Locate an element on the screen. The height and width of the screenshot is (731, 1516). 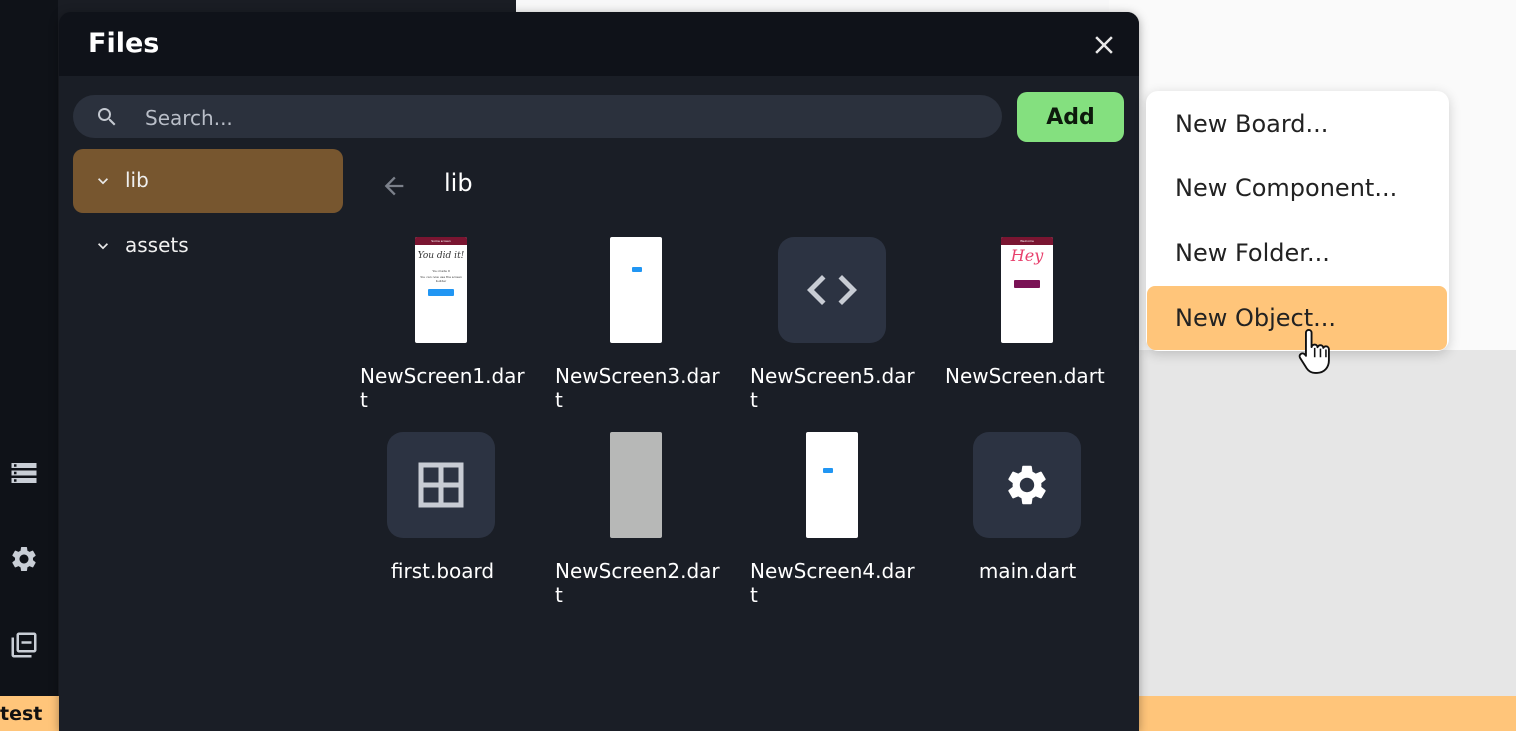
code-icon-tile is located at coordinates (832, 290).